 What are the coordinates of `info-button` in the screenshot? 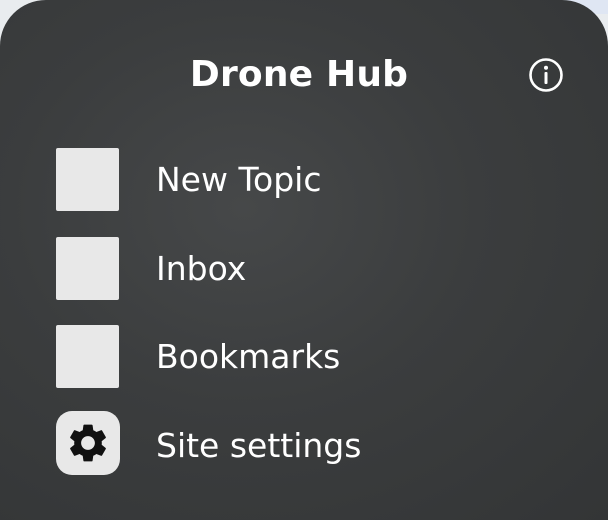 It's located at (546, 75).